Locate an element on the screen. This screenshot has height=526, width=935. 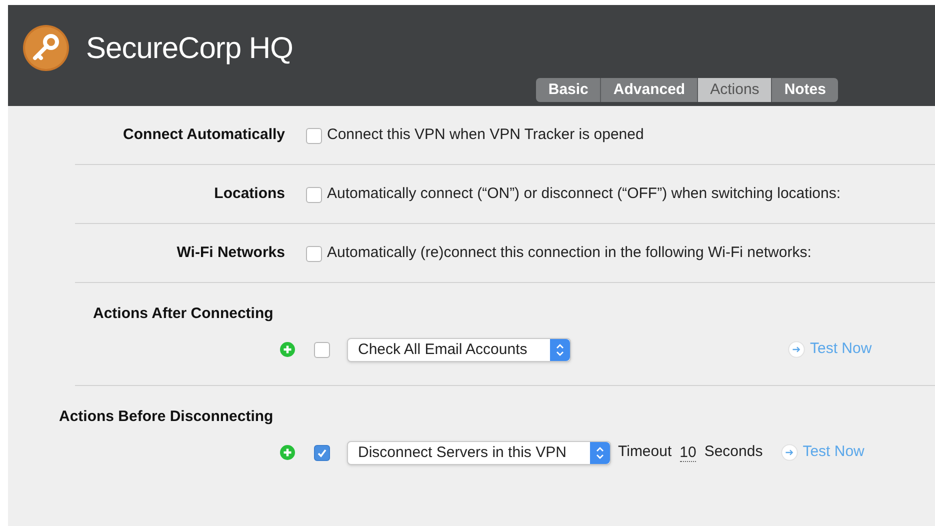
checkmark-icon is located at coordinates (322, 453).